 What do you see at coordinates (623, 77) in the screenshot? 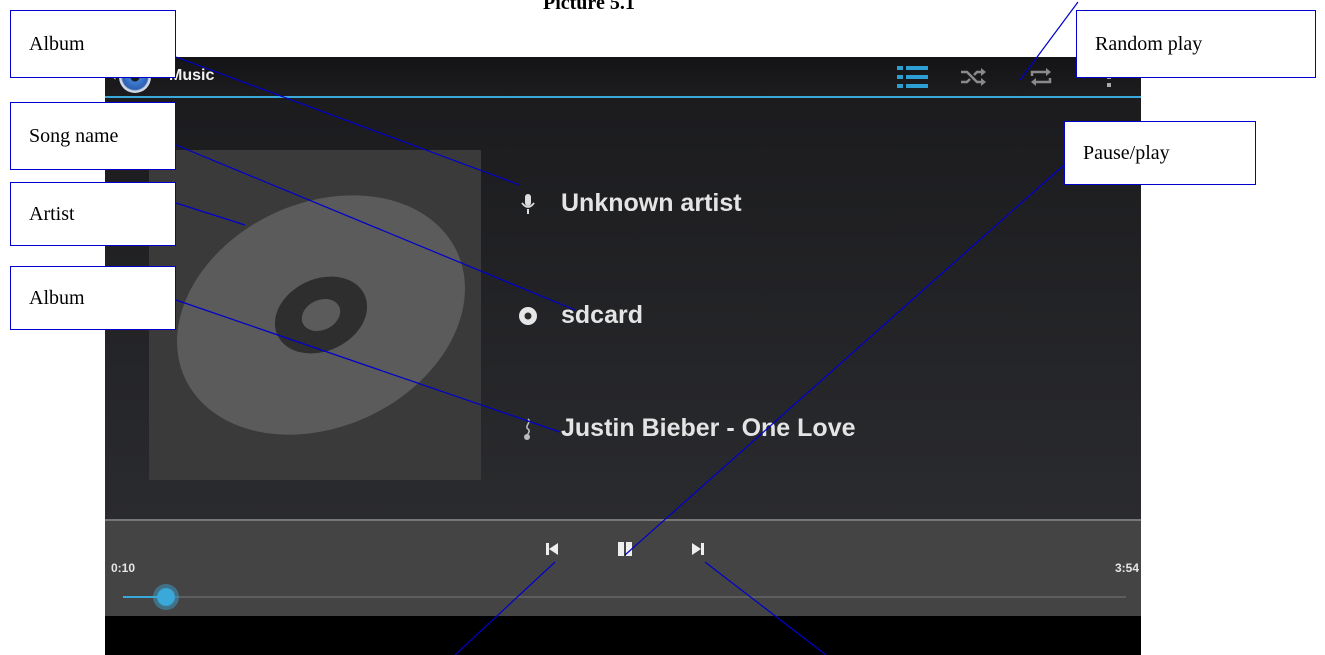
I see `action-bar: ‹ Music` at bounding box center [623, 77].